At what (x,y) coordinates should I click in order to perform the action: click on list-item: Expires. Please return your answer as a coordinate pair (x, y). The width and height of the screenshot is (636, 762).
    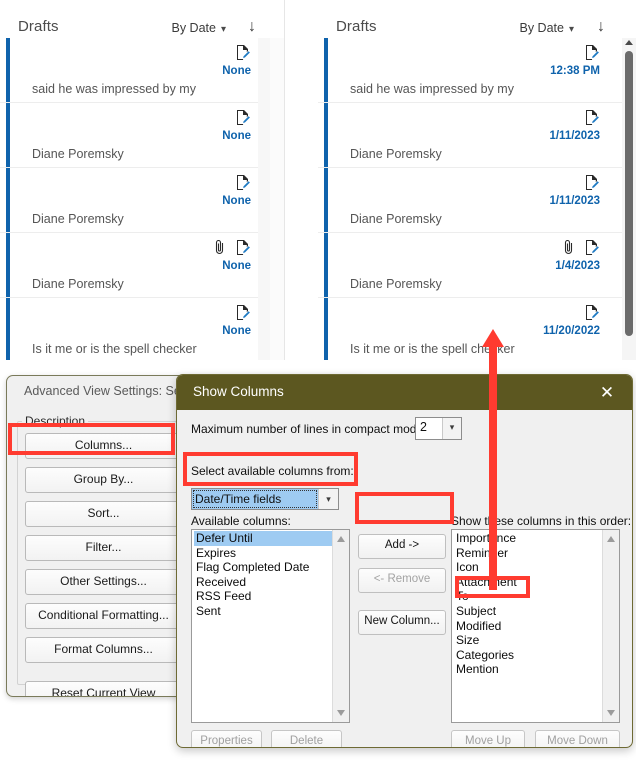
    Looking at the image, I should click on (263, 553).